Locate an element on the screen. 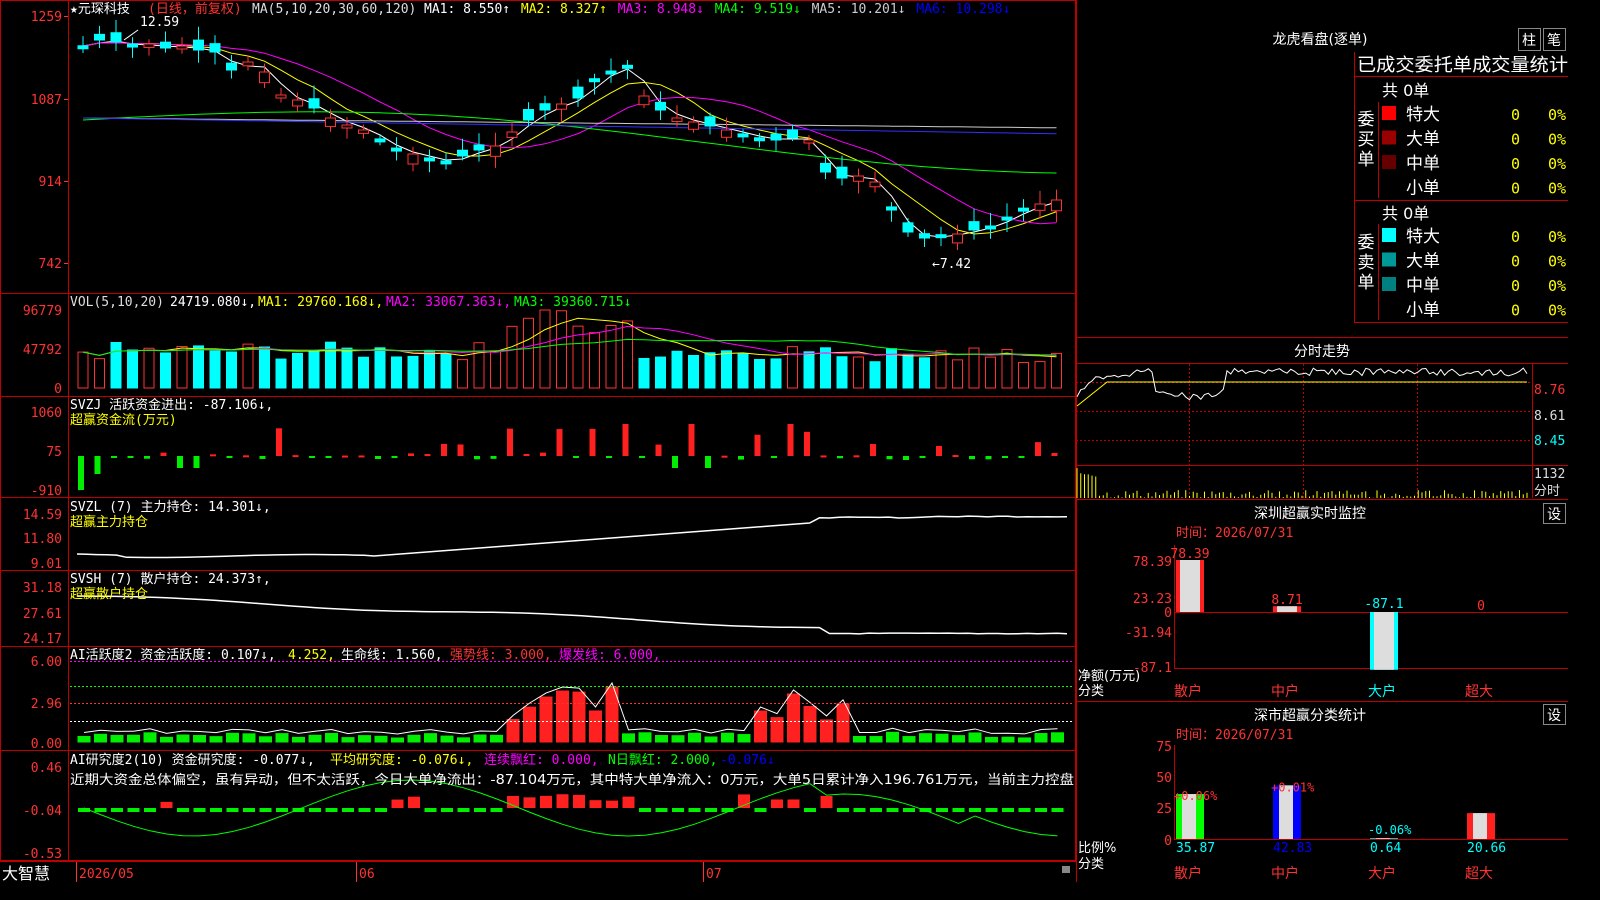 The image size is (1600, 900). sz-axis-4: -31.94 is located at coordinates (1148, 633).